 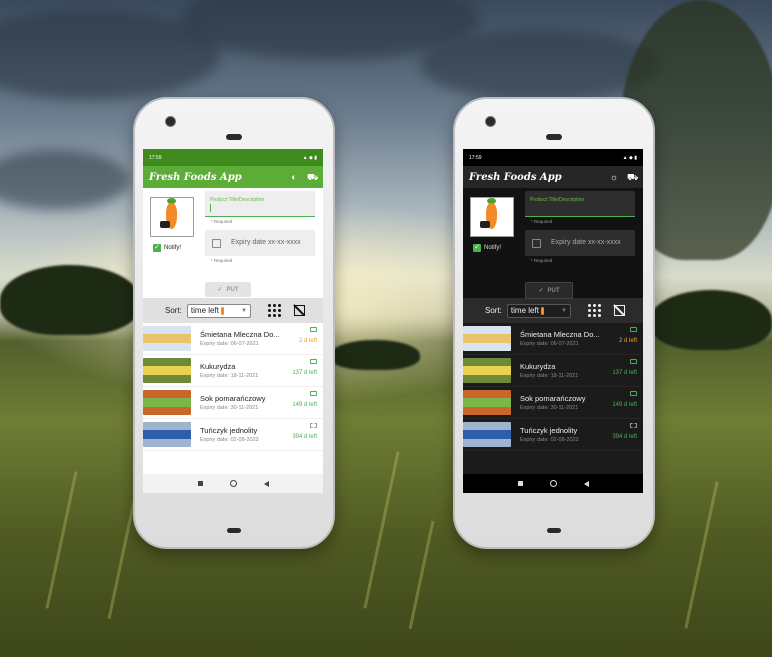 What do you see at coordinates (210, 208) in the screenshot?
I see `text-cursor` at bounding box center [210, 208].